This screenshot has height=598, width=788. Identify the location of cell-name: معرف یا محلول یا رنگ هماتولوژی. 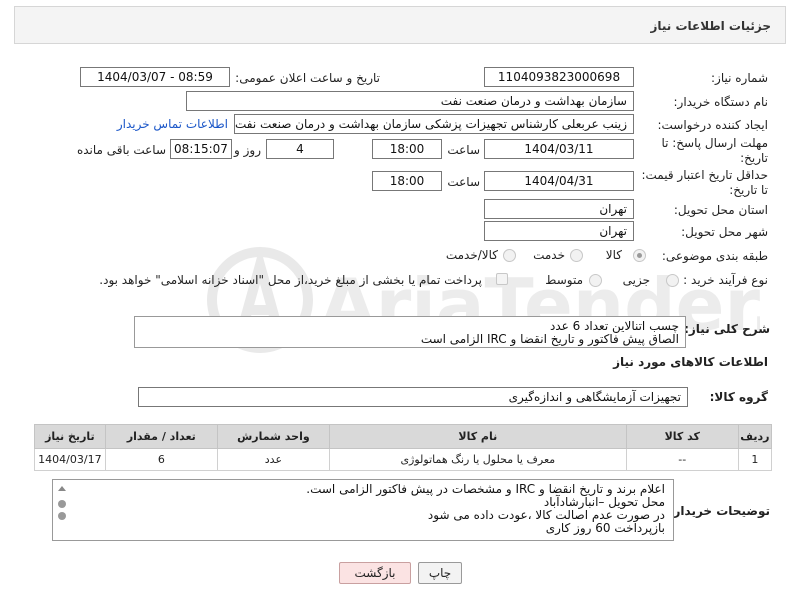
(477, 459).